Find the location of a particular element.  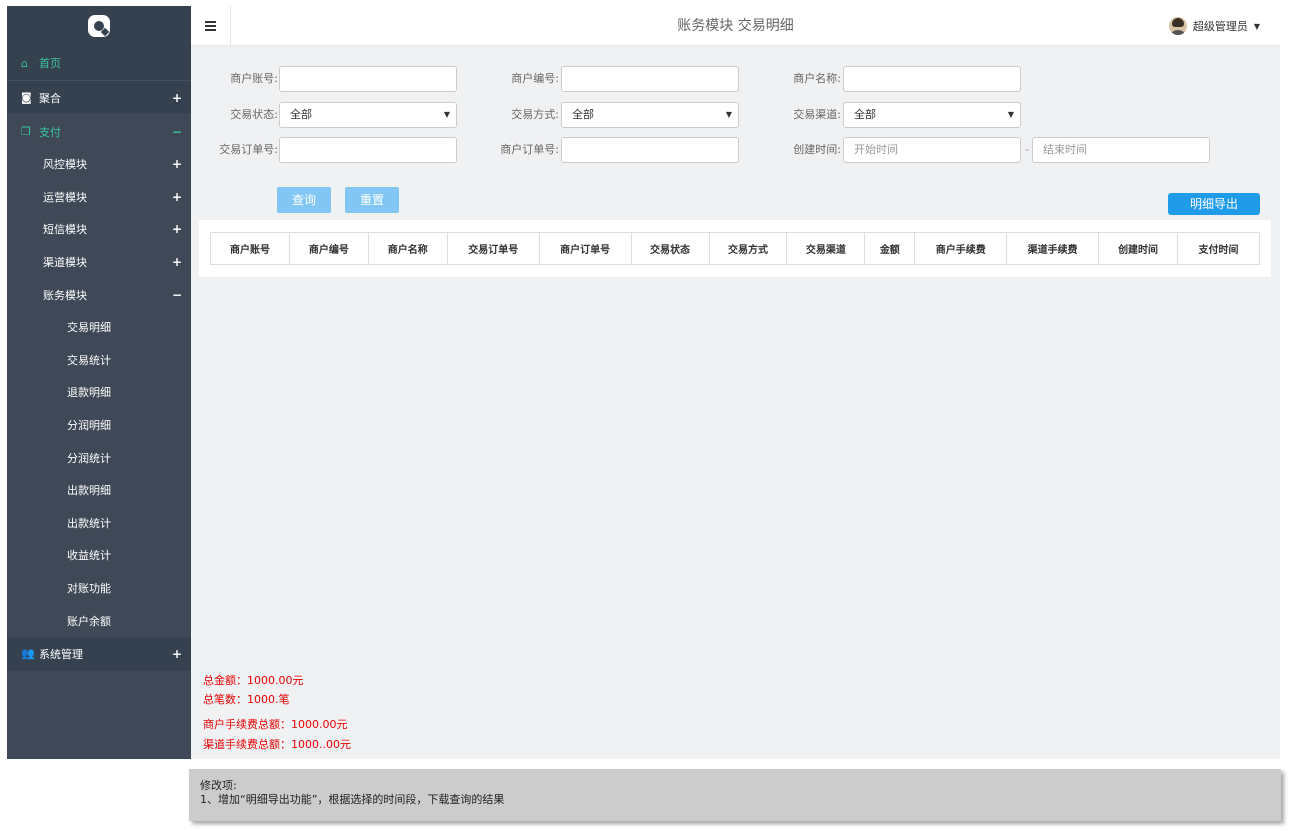

column-header: 创建时间 is located at coordinates (1138, 248).